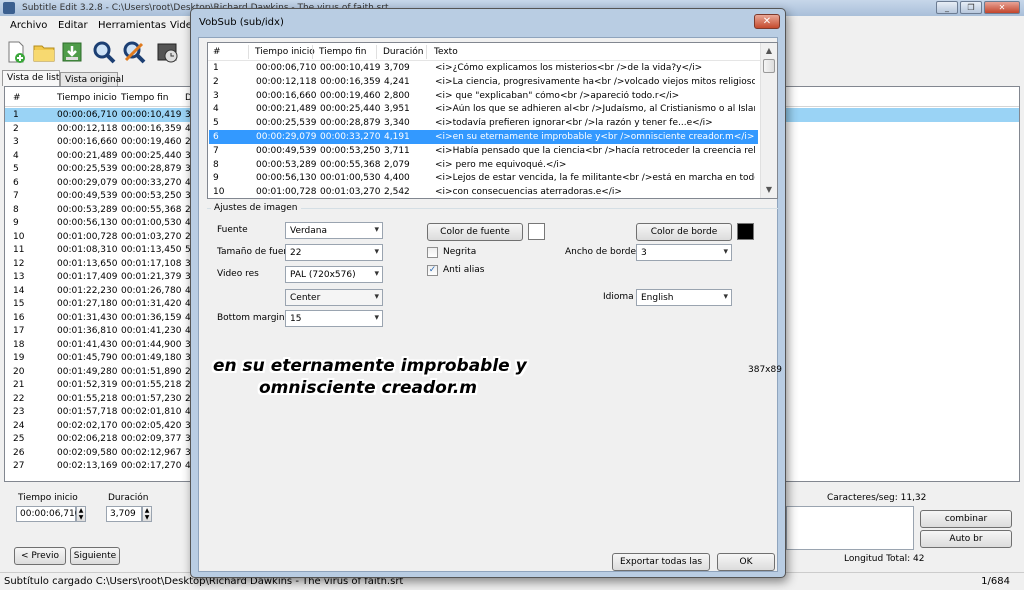 The image size is (1024, 590). I want to click on list-header-number: #, so click(217, 52).